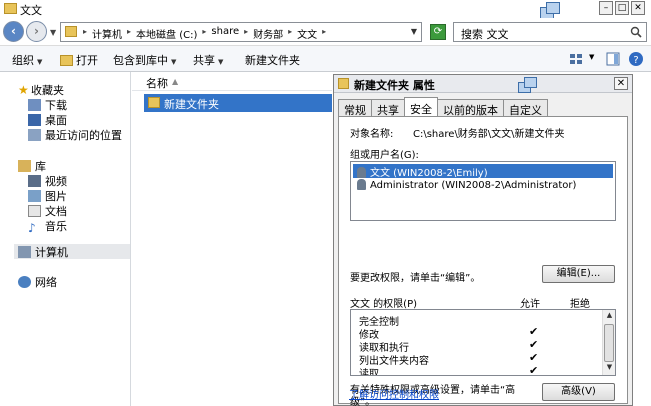 The width and height of the screenshot is (651, 406). I want to click on name-column-header: 名称 ▲, so click(232, 81).